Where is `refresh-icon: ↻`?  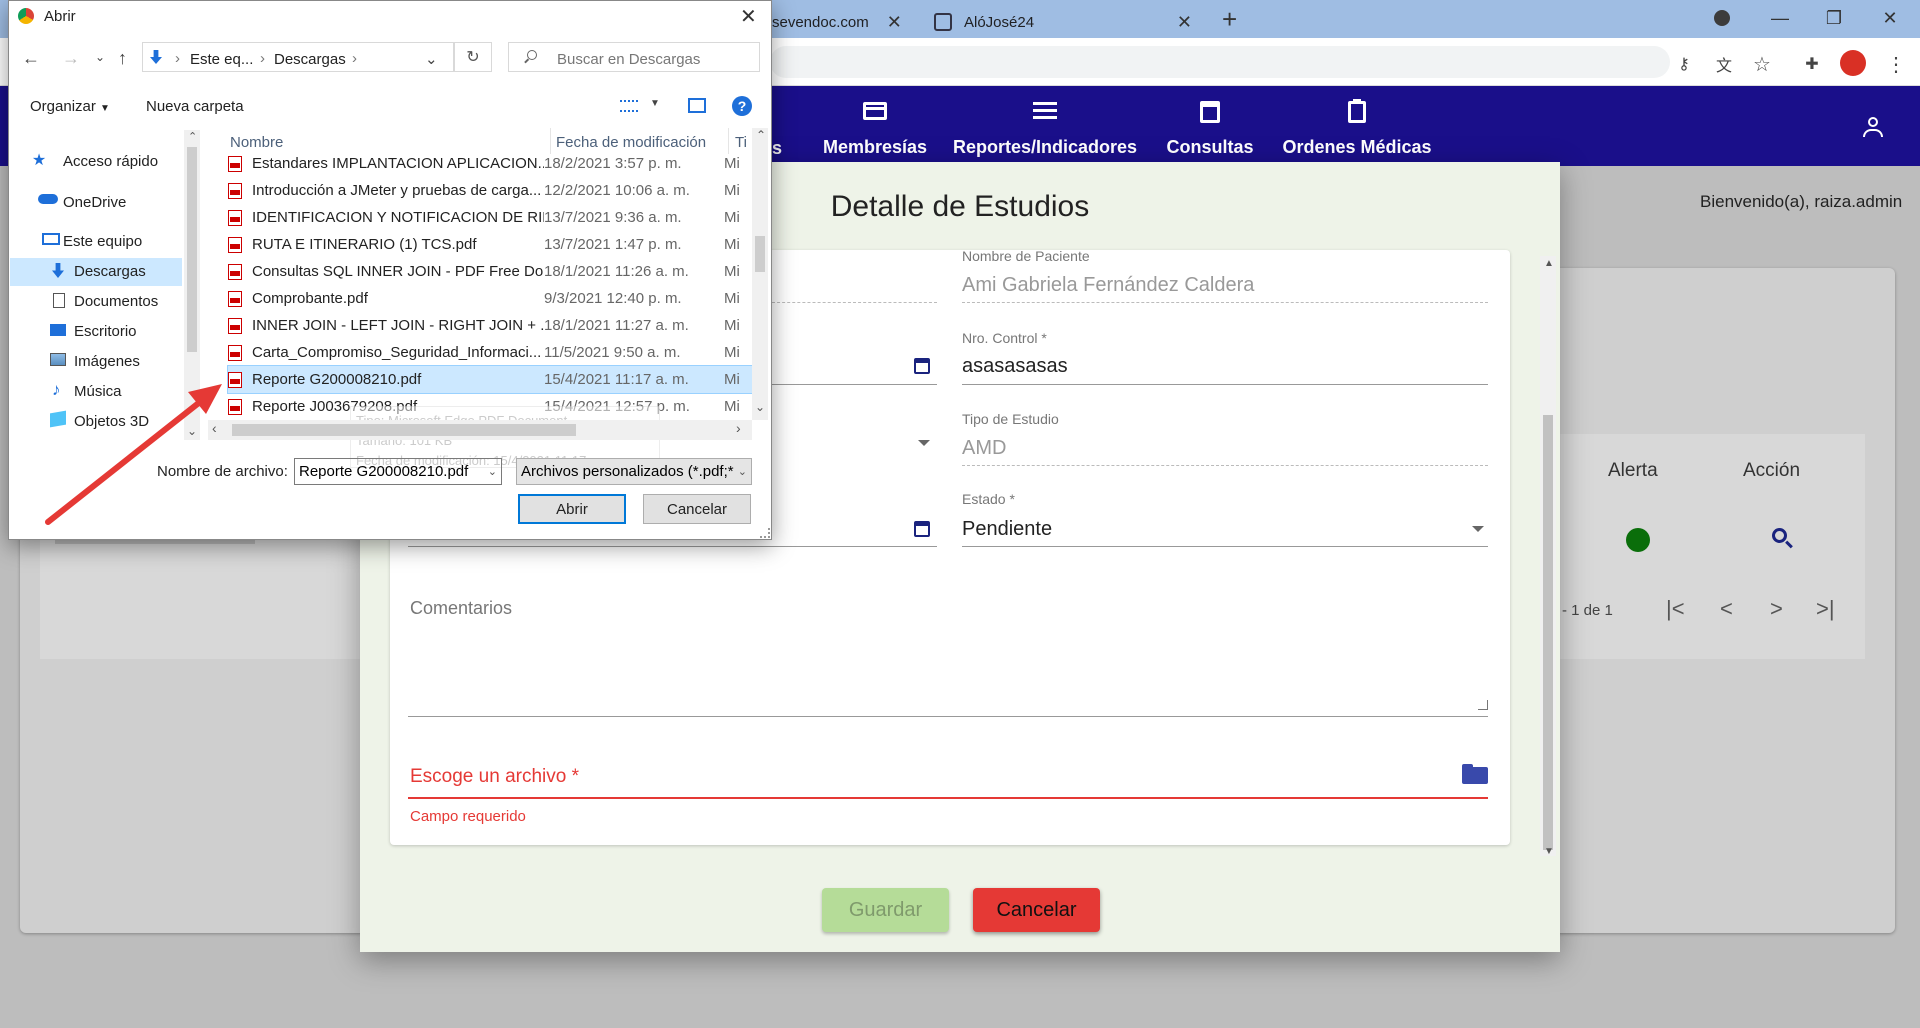 refresh-icon: ↻ is located at coordinates (473, 57).